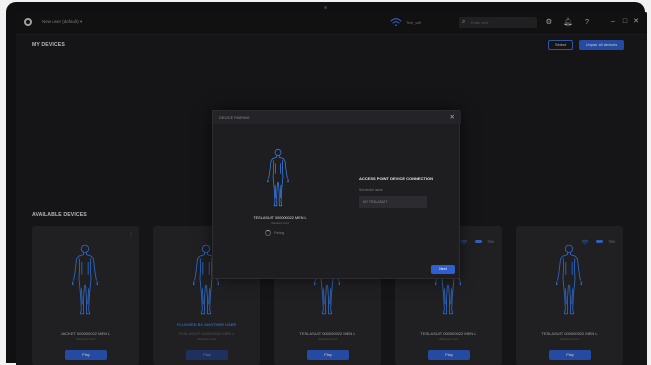 This screenshot has width=651, height=365. I want to click on pairing-device-name: TESLASUIT 000000022 MEN L, so click(280, 218).